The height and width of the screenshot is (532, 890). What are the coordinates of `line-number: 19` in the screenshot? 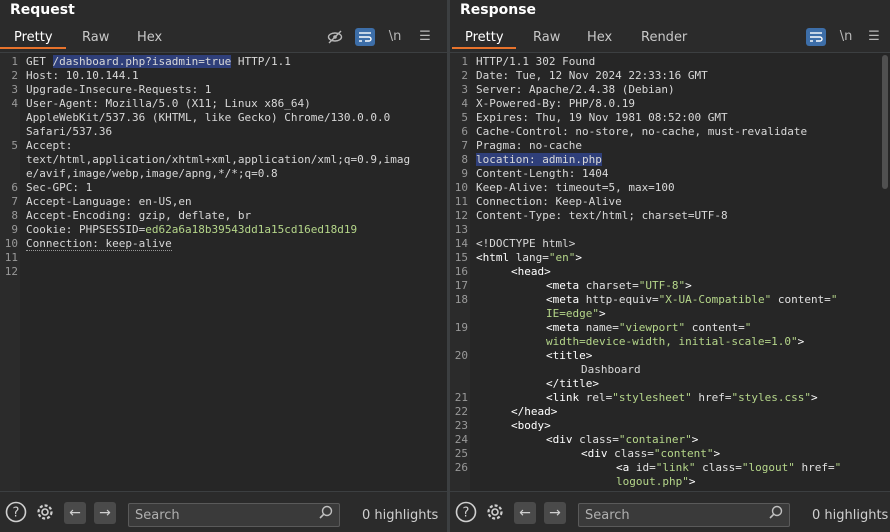 It's located at (461, 327).